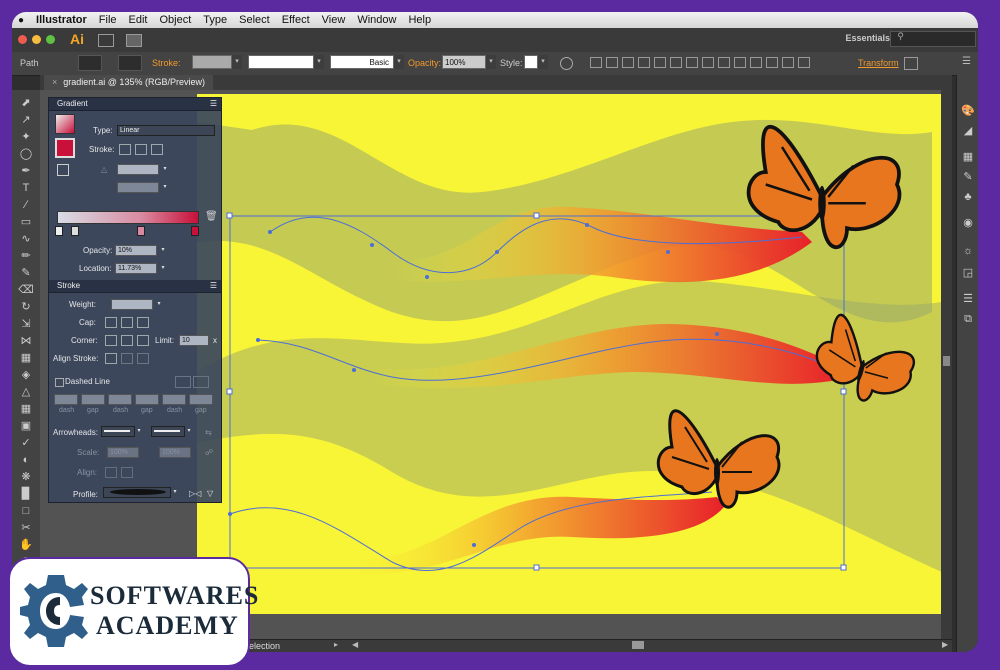 The image size is (1000, 670). What do you see at coordinates (127, 472) in the screenshot?
I see `arrow-tip-place-button` at bounding box center [127, 472].